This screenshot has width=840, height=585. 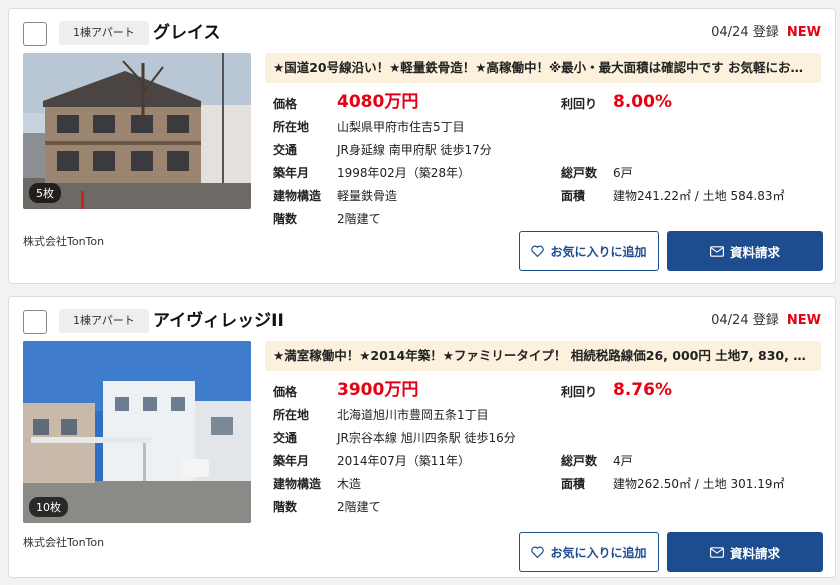 What do you see at coordinates (137, 131) in the screenshot?
I see `property-photo: 5枚` at bounding box center [137, 131].